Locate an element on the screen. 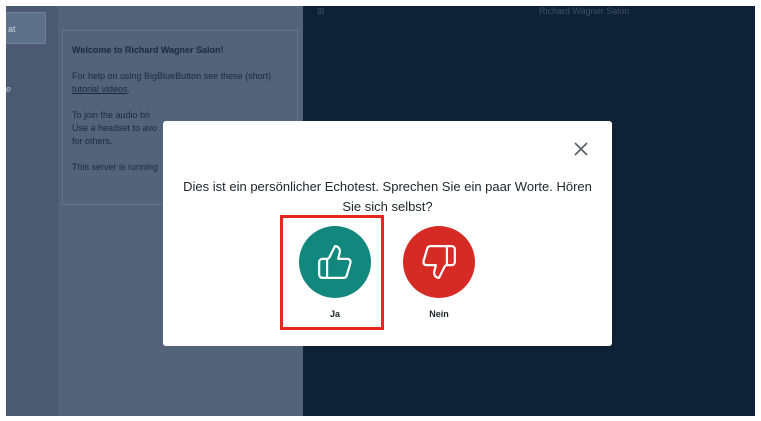 The image size is (761, 421). thumbs-down-circle is located at coordinates (439, 262).